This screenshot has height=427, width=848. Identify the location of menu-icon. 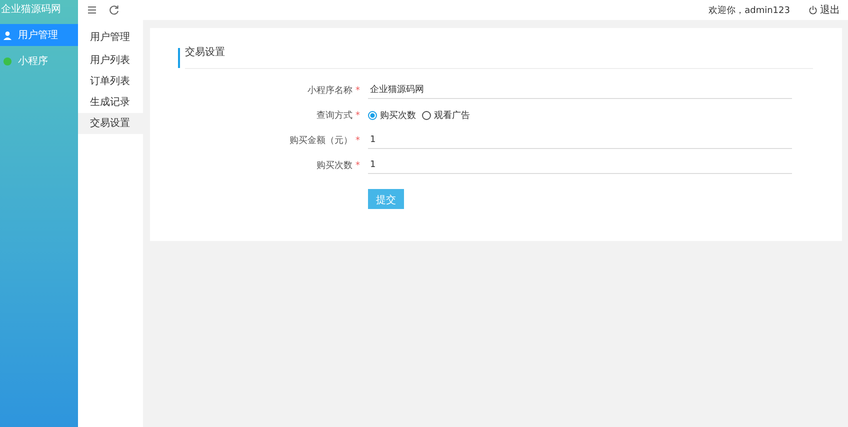
(92, 10).